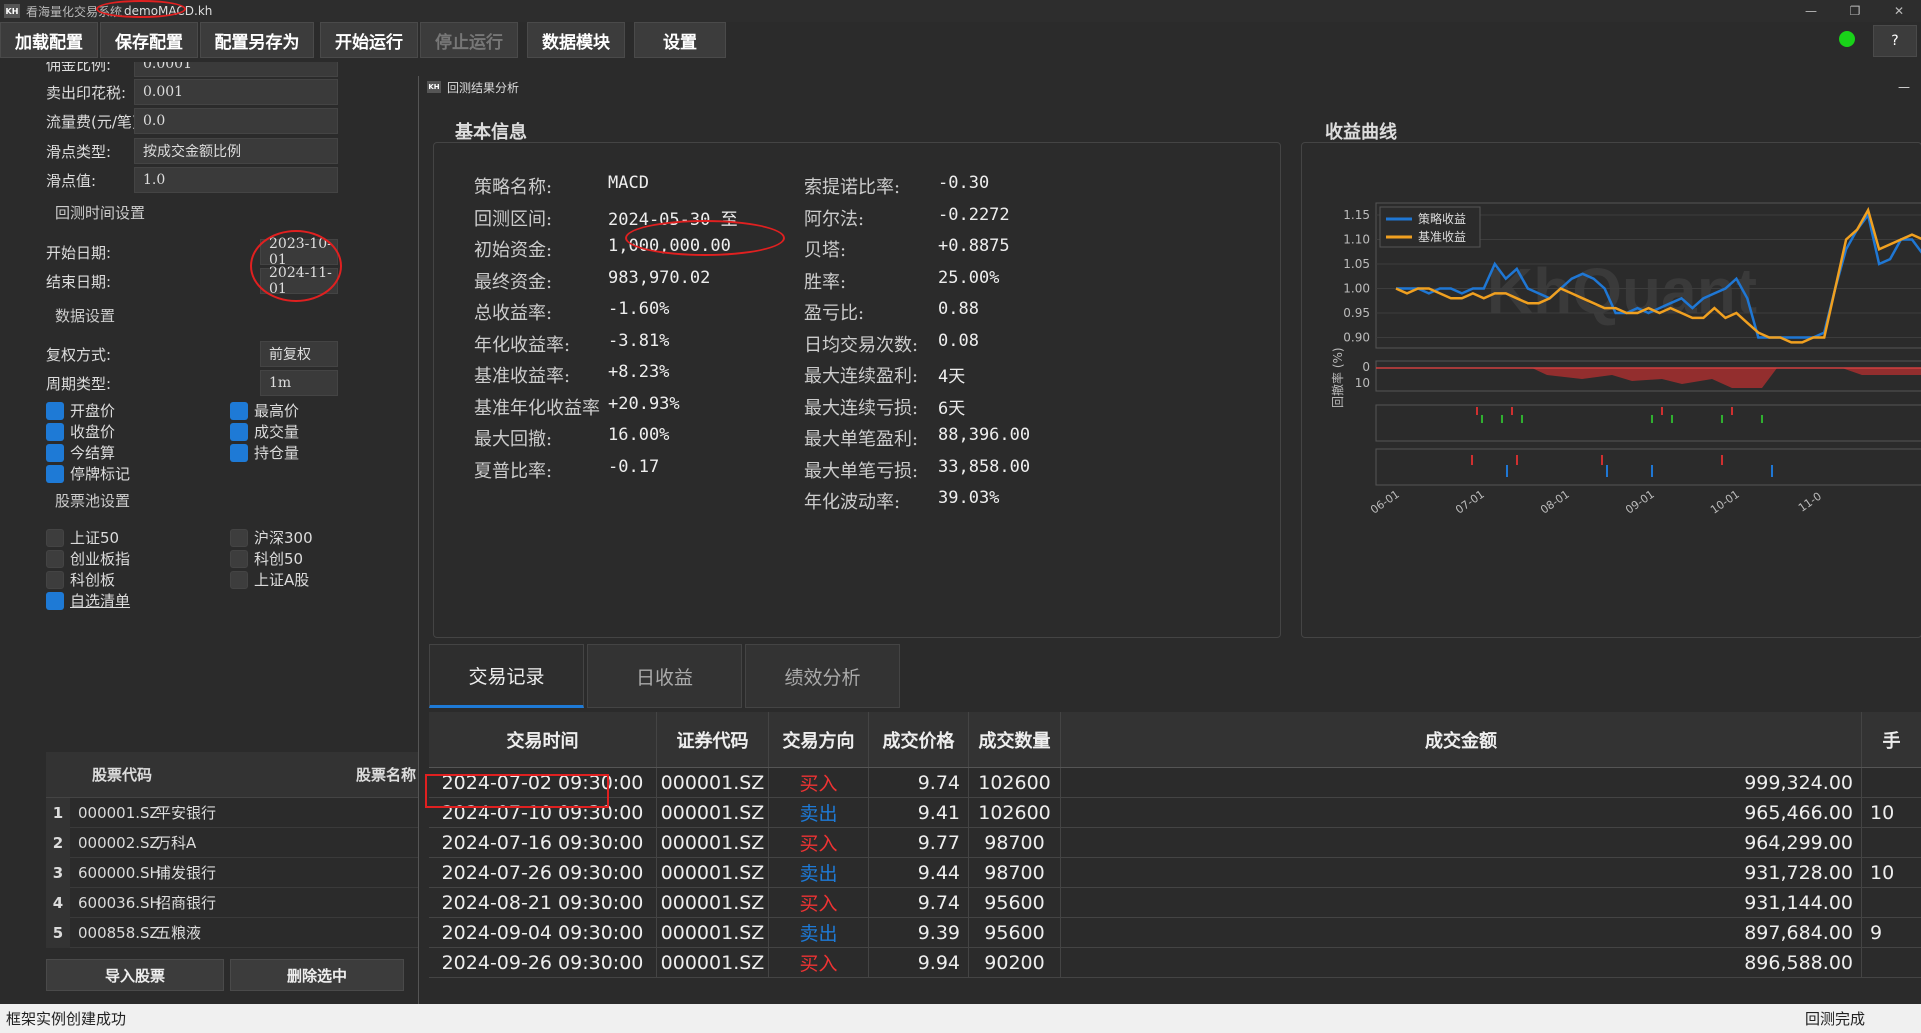 This screenshot has height=1033, width=1921. I want to click on x-tick-label: 08-01, so click(1555, 502).